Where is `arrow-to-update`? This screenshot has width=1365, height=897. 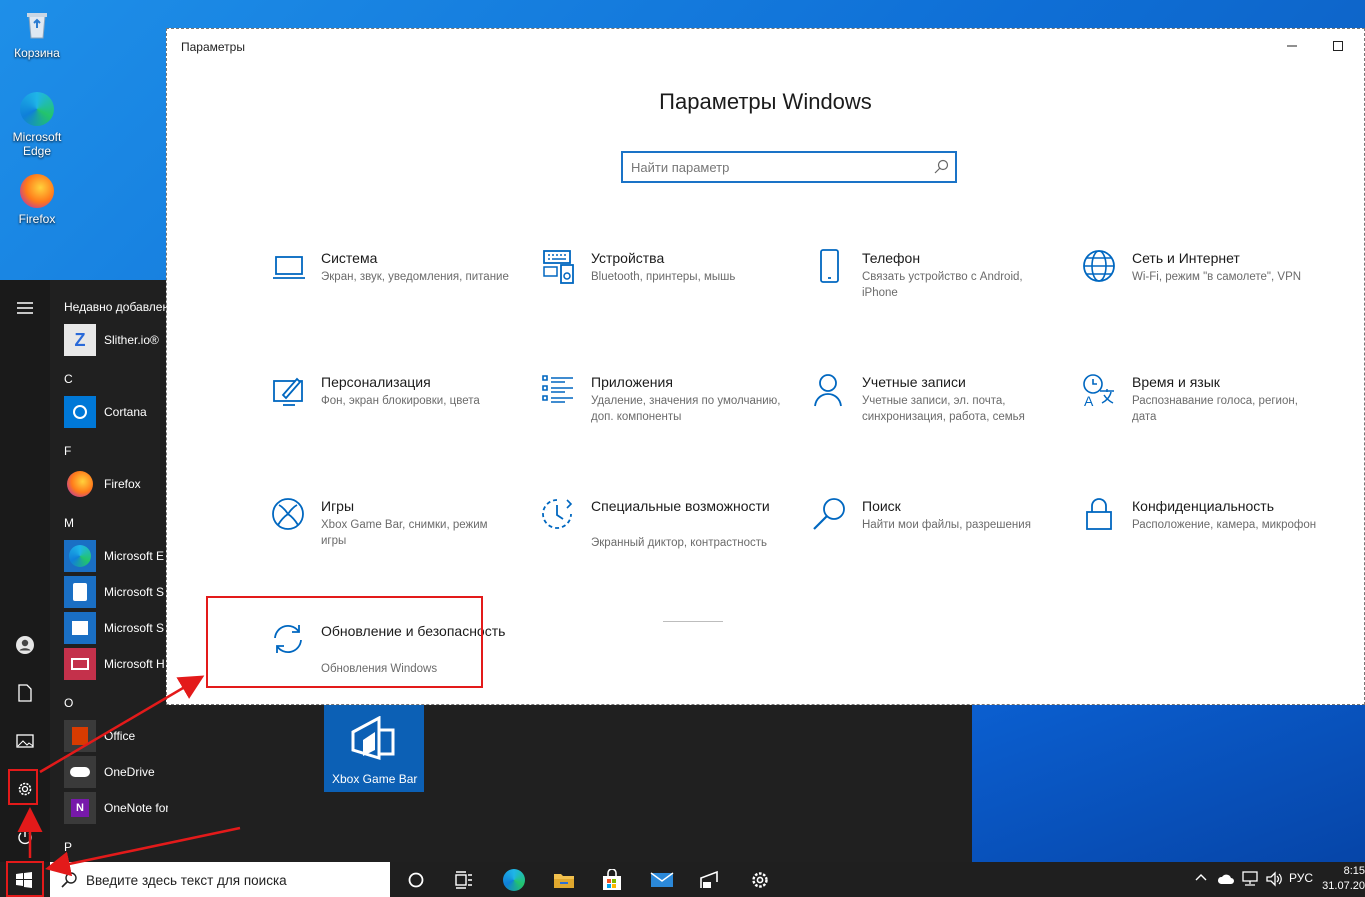 arrow-to-update is located at coordinates (122, 724).